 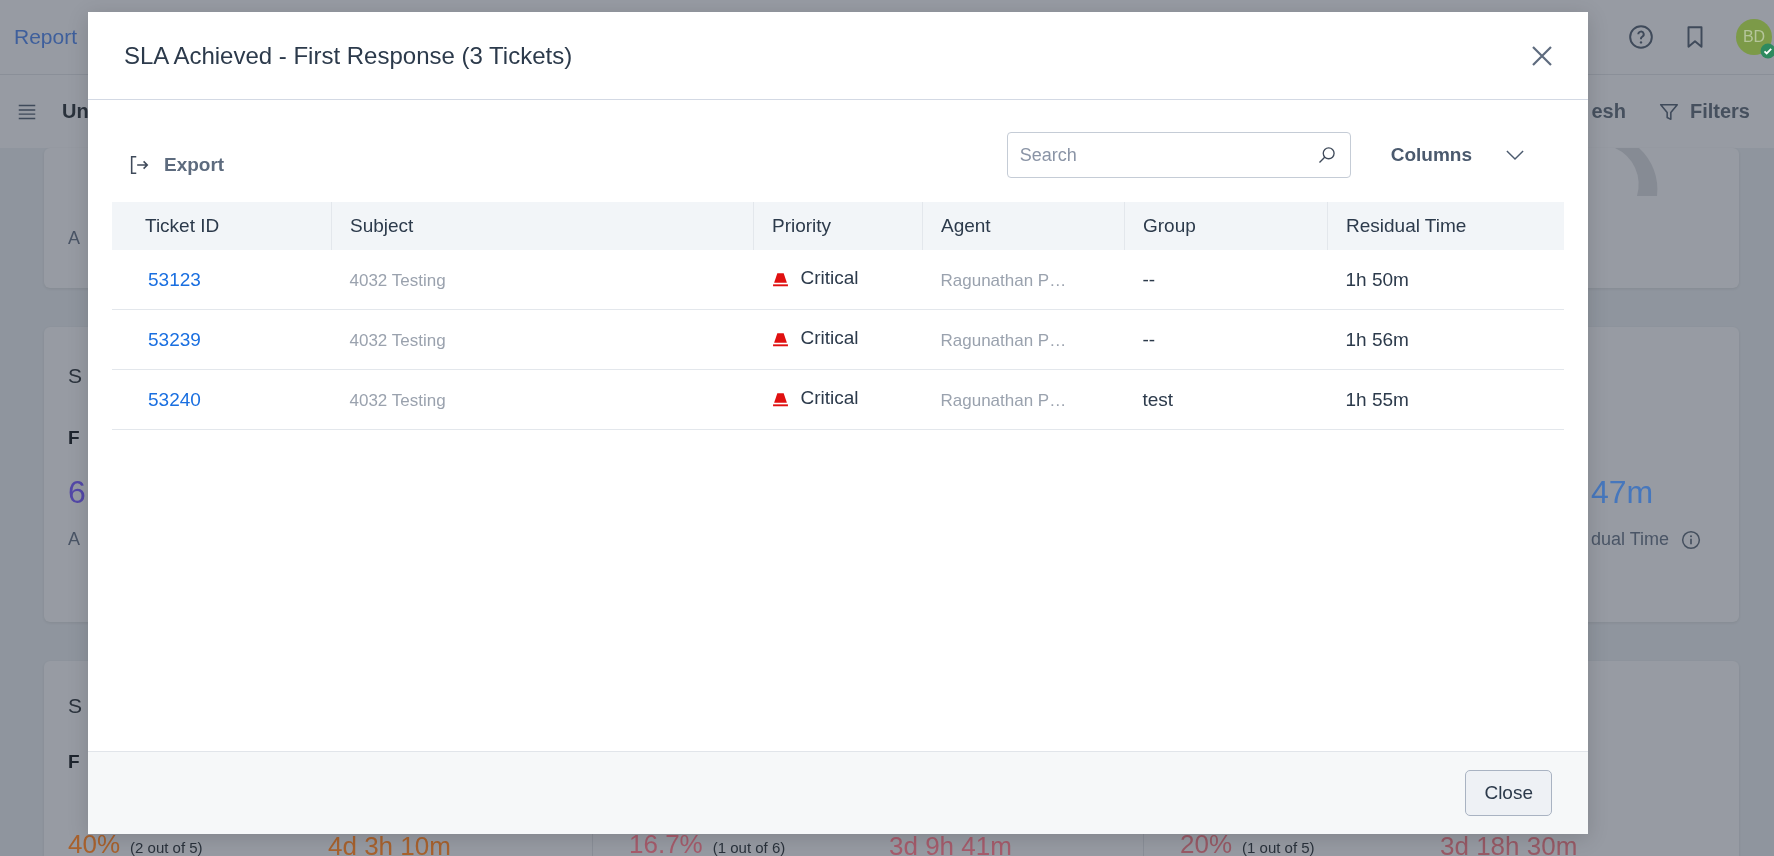 What do you see at coordinates (1226, 226) in the screenshot?
I see `column-header: Group` at bounding box center [1226, 226].